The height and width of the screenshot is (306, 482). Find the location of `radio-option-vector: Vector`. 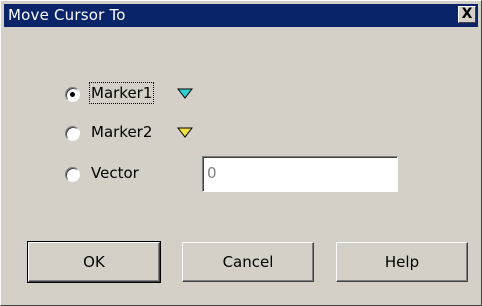

radio-option-vector: Vector is located at coordinates (125, 174).